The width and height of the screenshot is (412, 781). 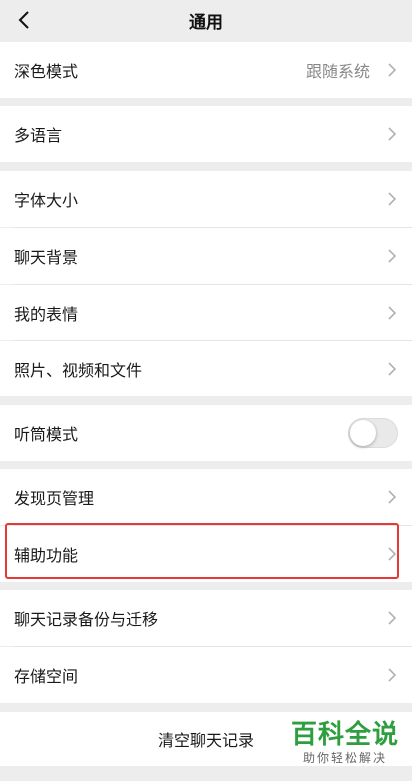 What do you see at coordinates (46, 71) in the screenshot?
I see `dark-mode-label: 深色模式` at bounding box center [46, 71].